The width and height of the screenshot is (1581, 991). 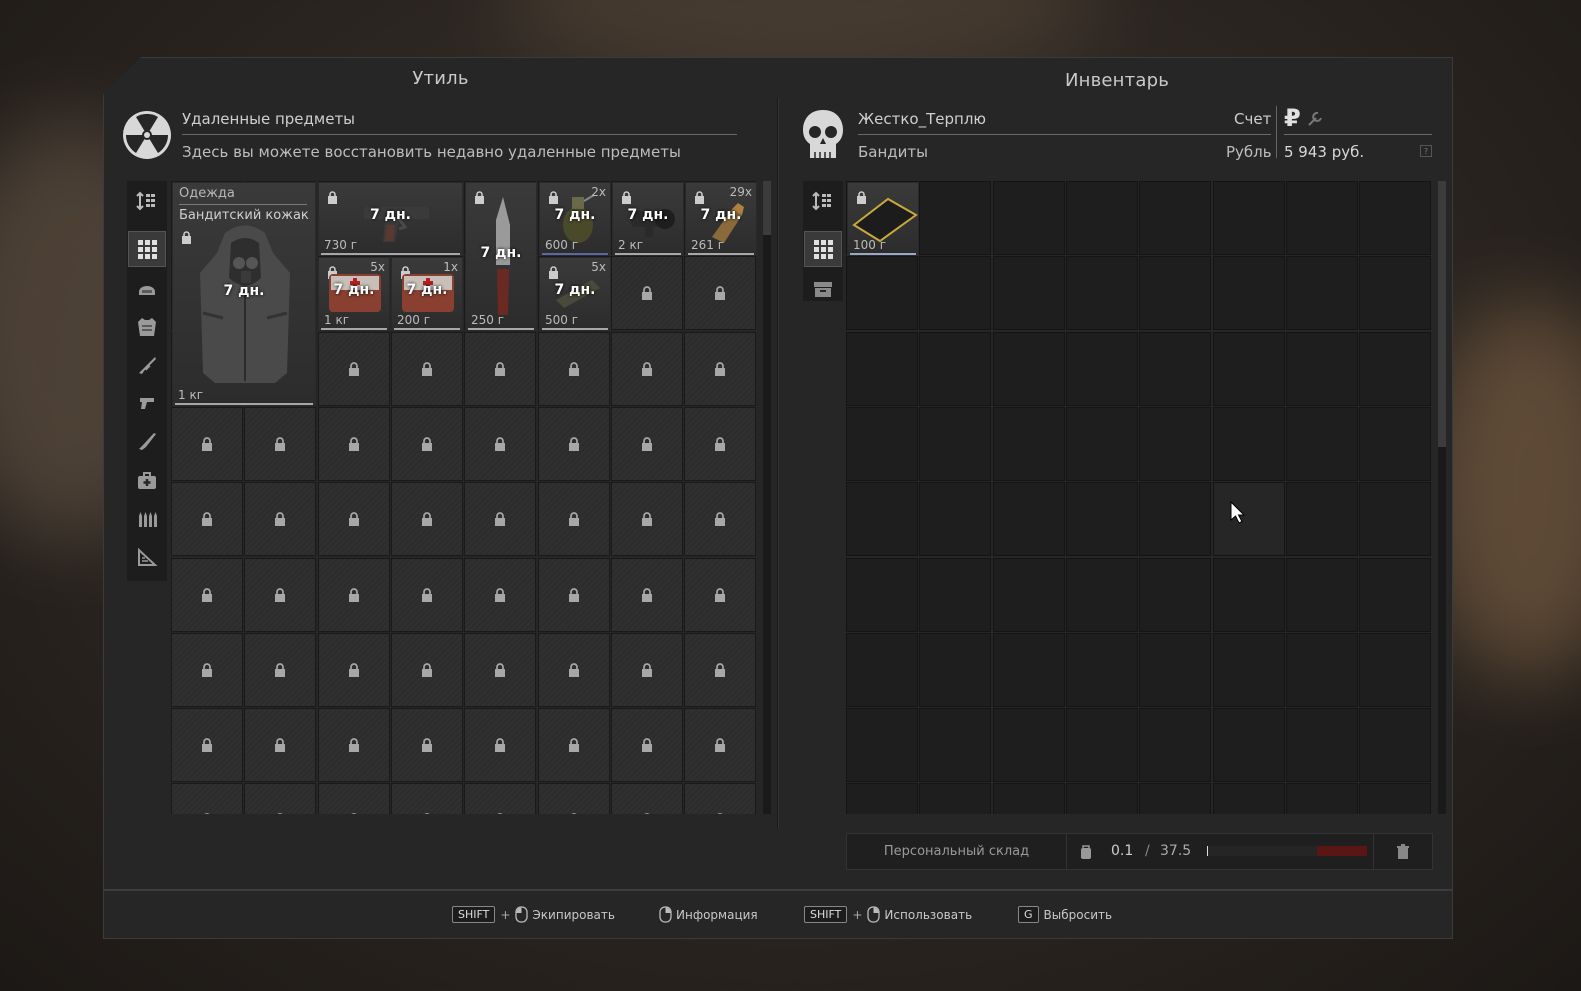 I want to click on category-helmet-button, so click(x=147, y=289).